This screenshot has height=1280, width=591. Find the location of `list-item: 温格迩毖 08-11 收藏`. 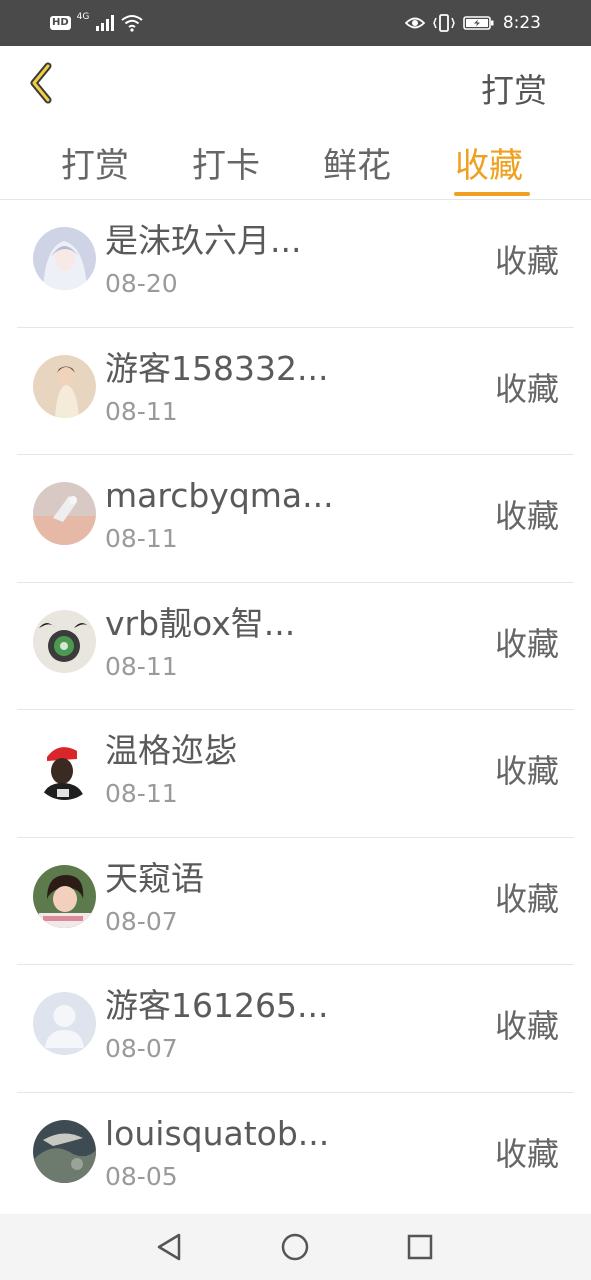

list-item: 温格迩毖 08-11 收藏 is located at coordinates (295, 774).